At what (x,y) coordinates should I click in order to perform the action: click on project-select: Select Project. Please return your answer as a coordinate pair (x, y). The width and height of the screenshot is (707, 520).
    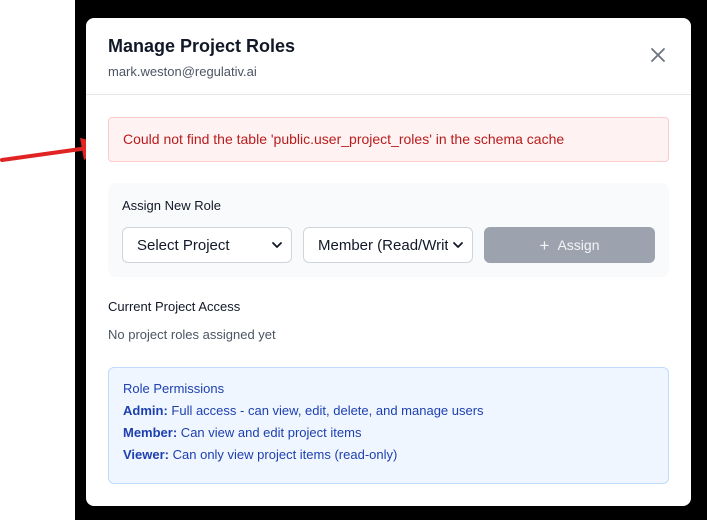
    Looking at the image, I should click on (207, 245).